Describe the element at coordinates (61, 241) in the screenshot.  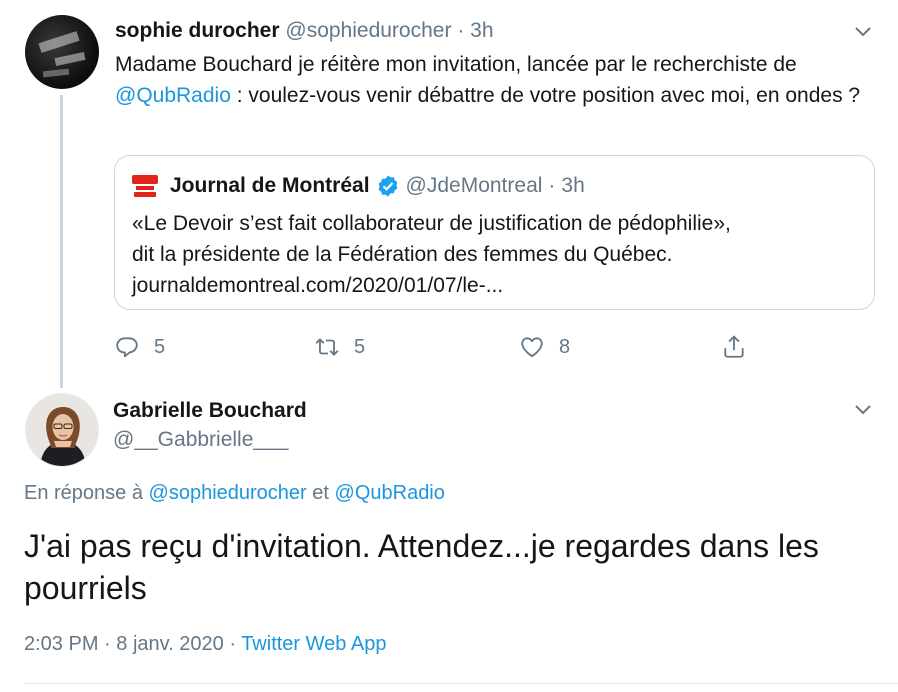
I see `thread-line` at that location.